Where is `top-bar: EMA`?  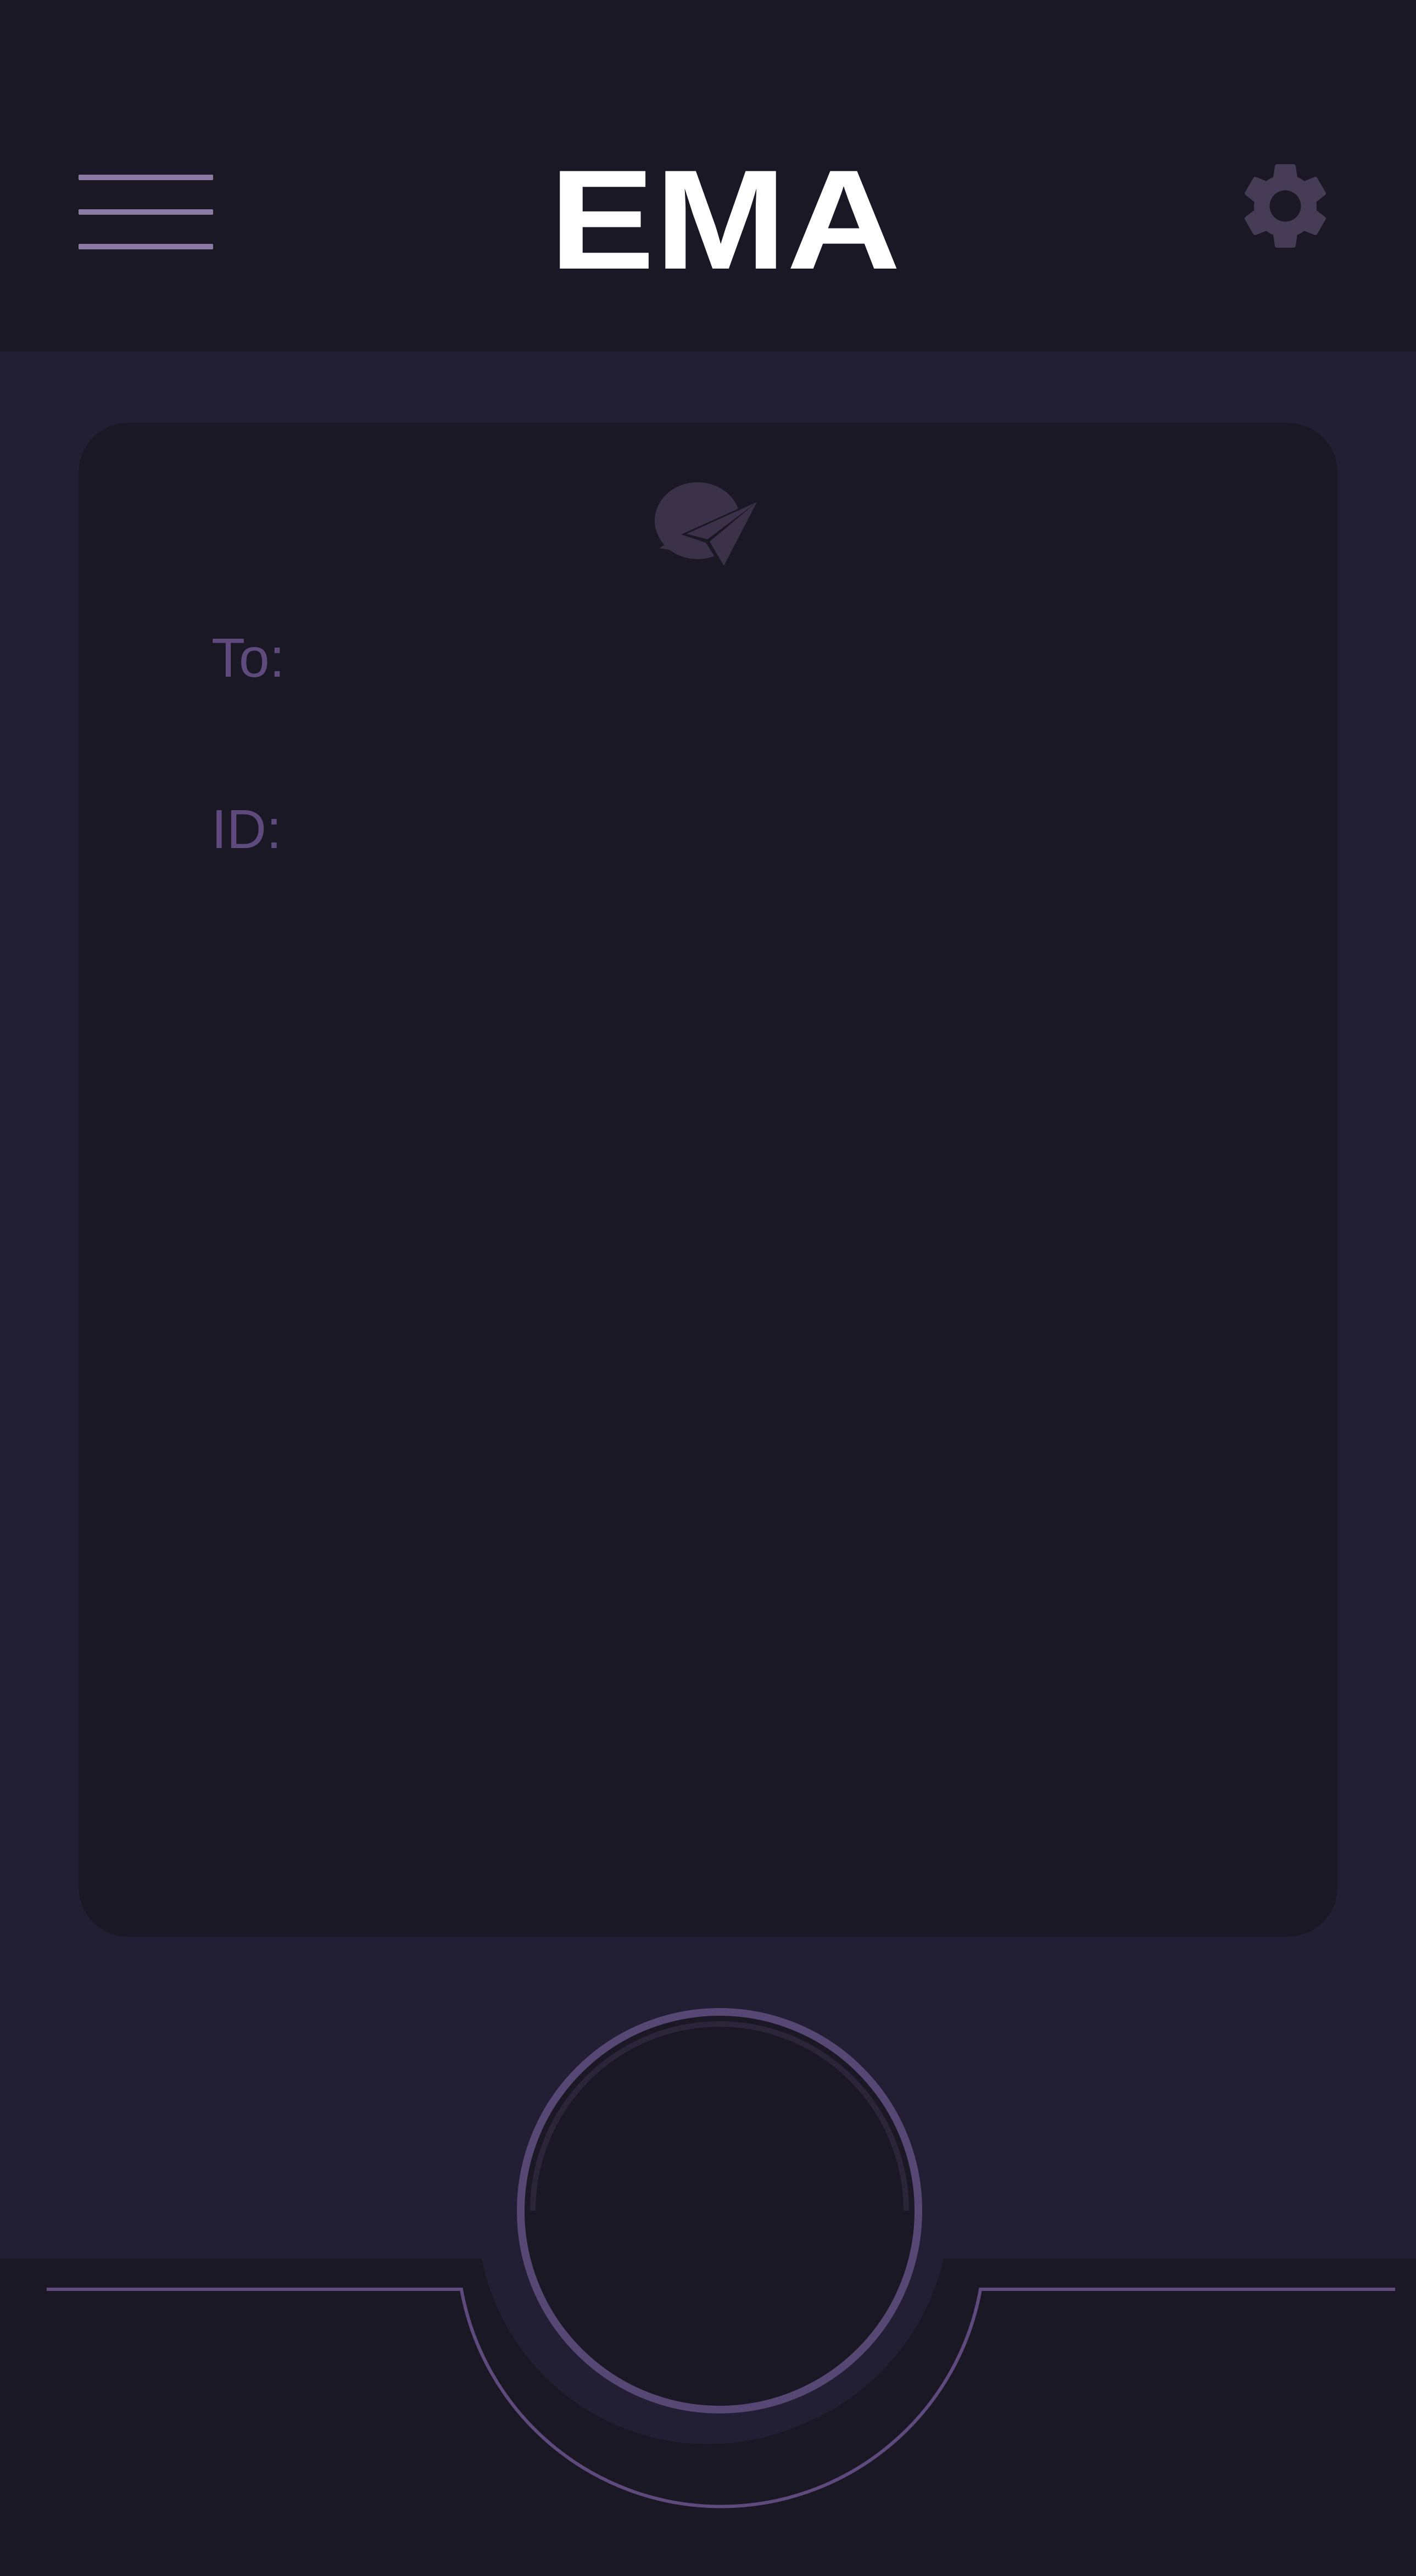 top-bar: EMA is located at coordinates (708, 176).